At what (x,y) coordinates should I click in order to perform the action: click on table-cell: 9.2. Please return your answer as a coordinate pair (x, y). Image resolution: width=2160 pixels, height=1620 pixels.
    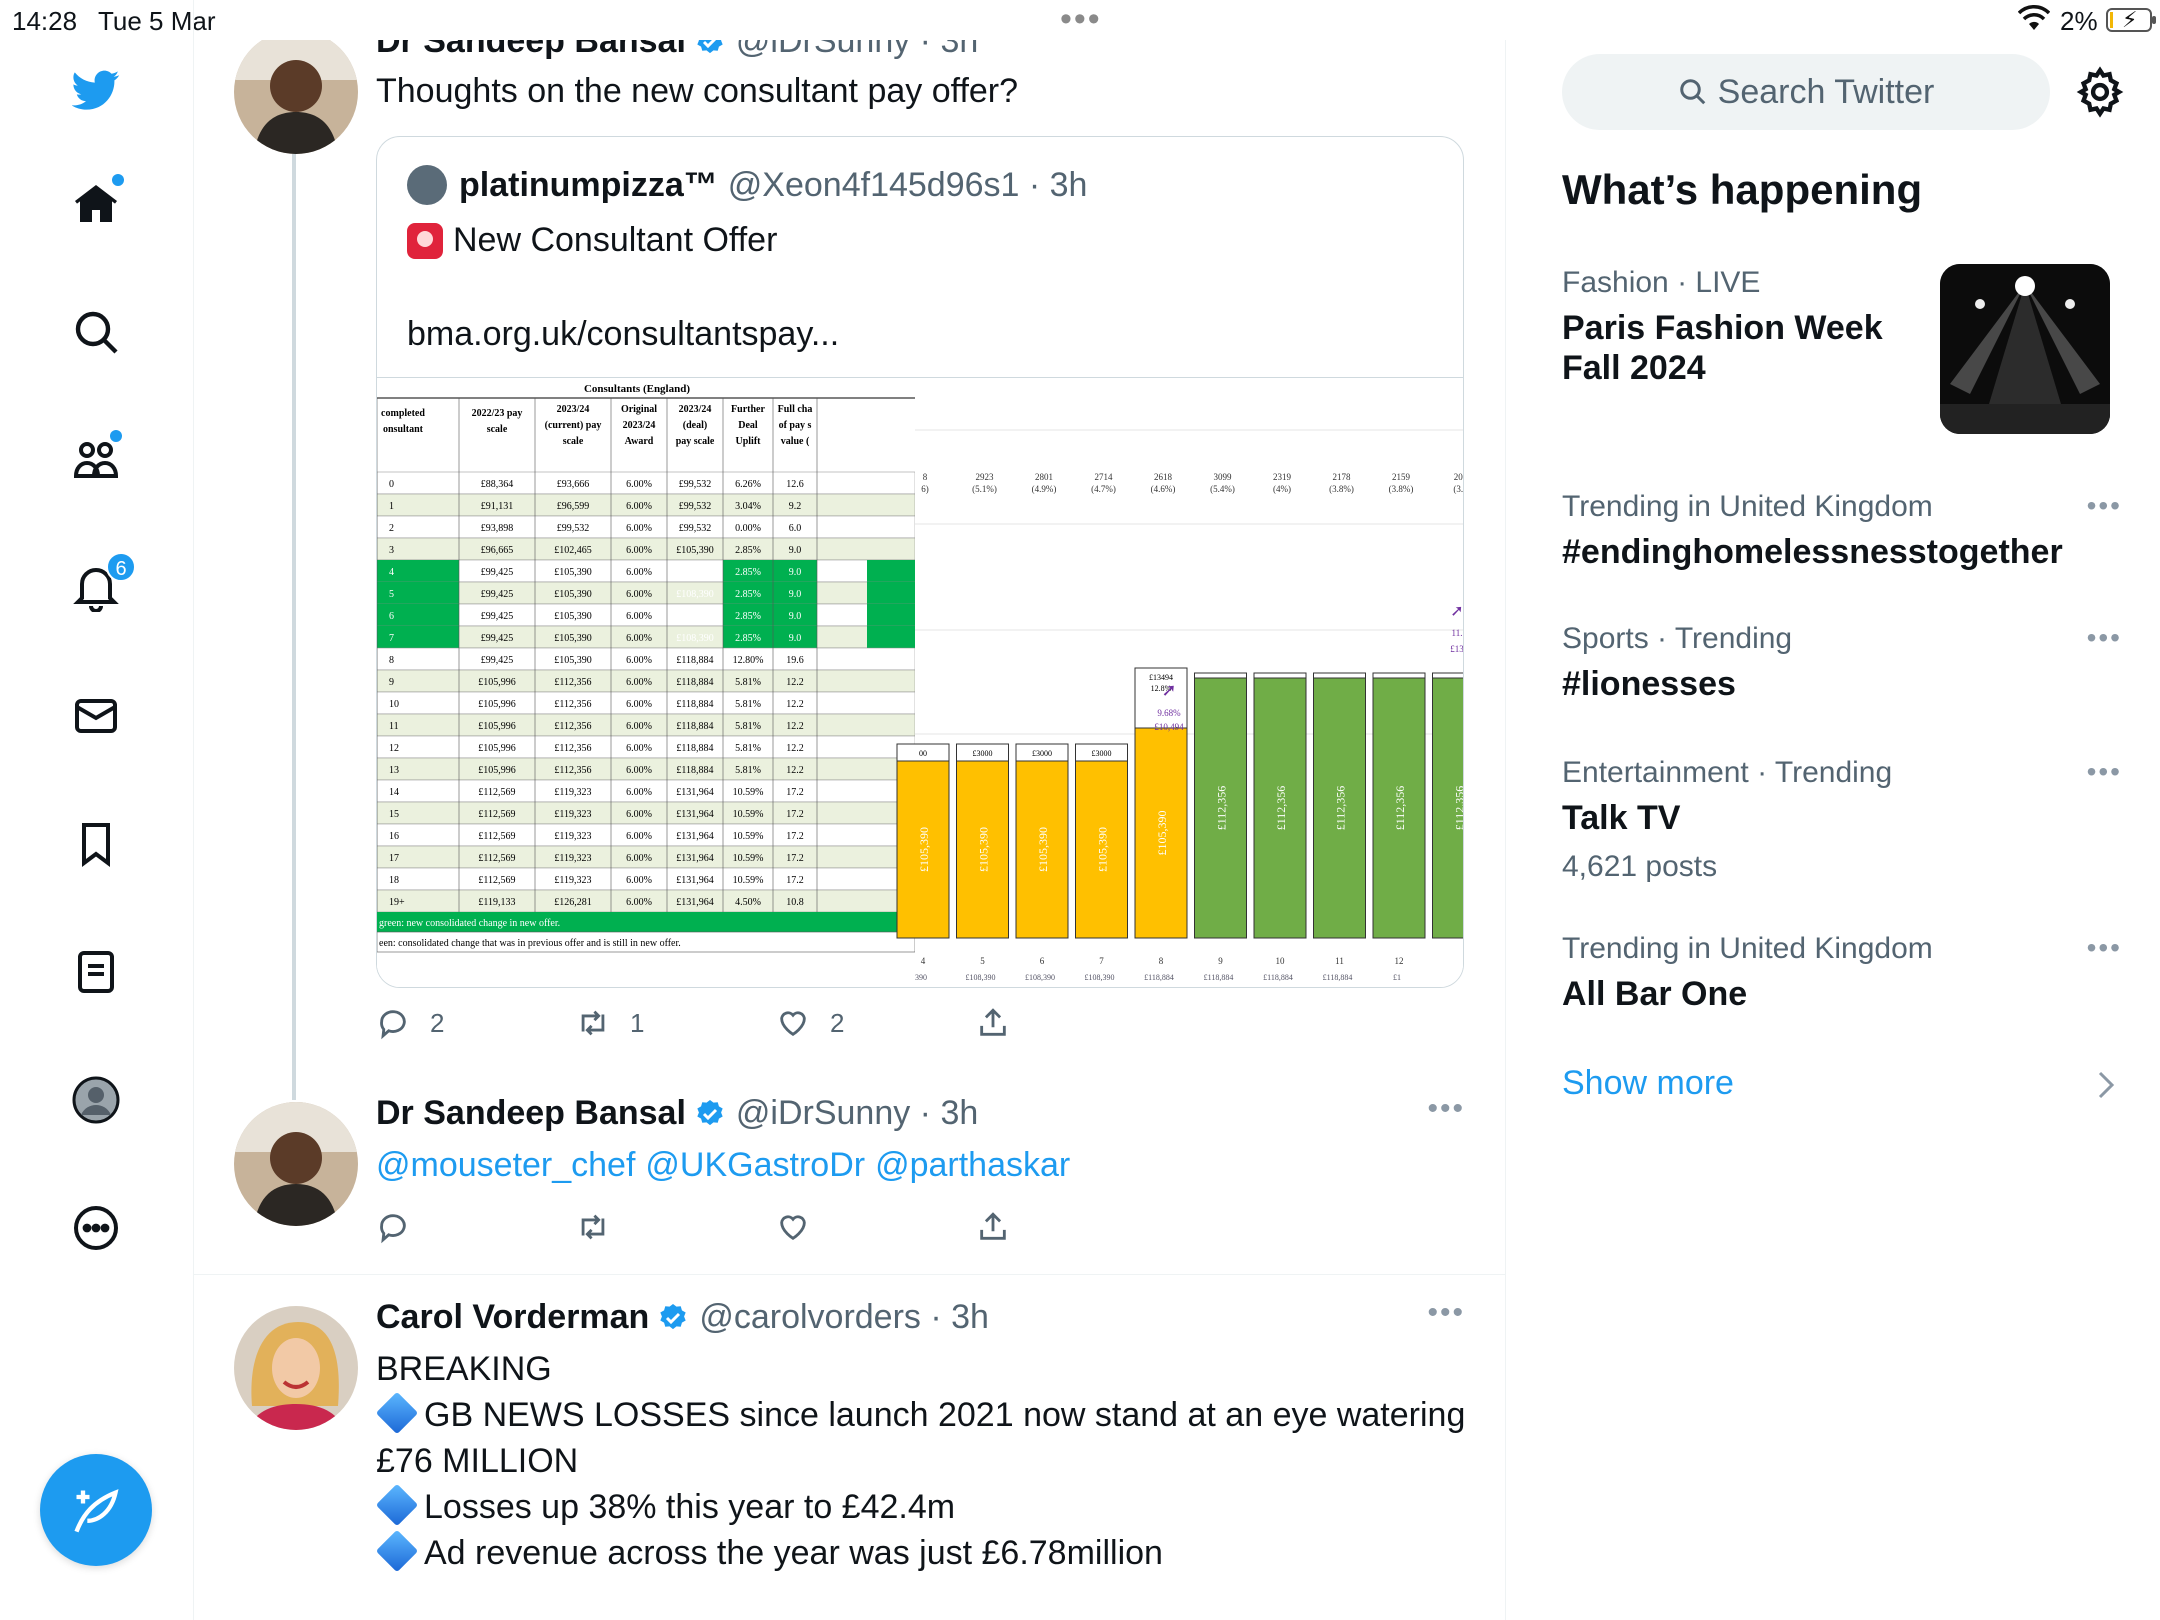
    Looking at the image, I should click on (795, 506).